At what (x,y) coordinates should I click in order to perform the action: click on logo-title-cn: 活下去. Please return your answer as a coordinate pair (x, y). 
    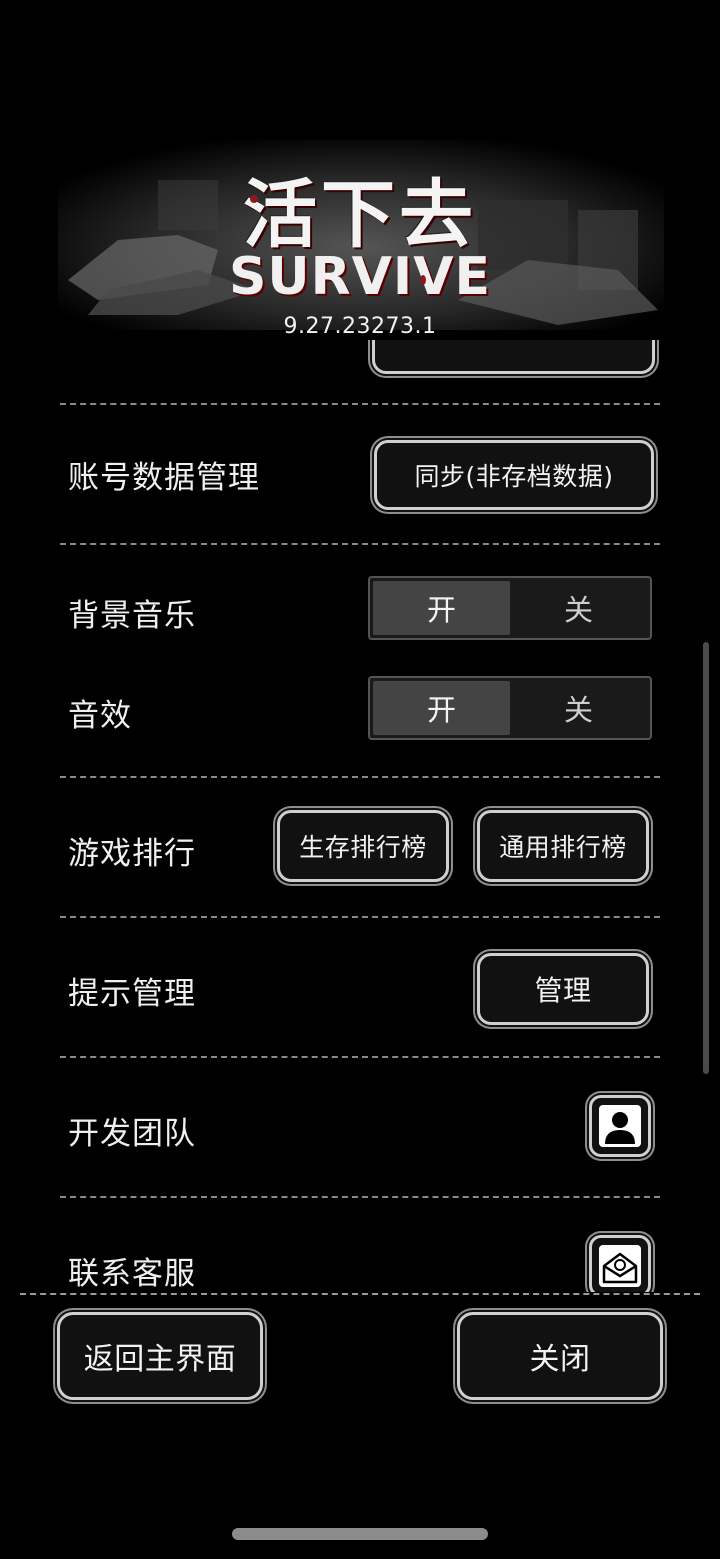
    Looking at the image, I should click on (360, 215).